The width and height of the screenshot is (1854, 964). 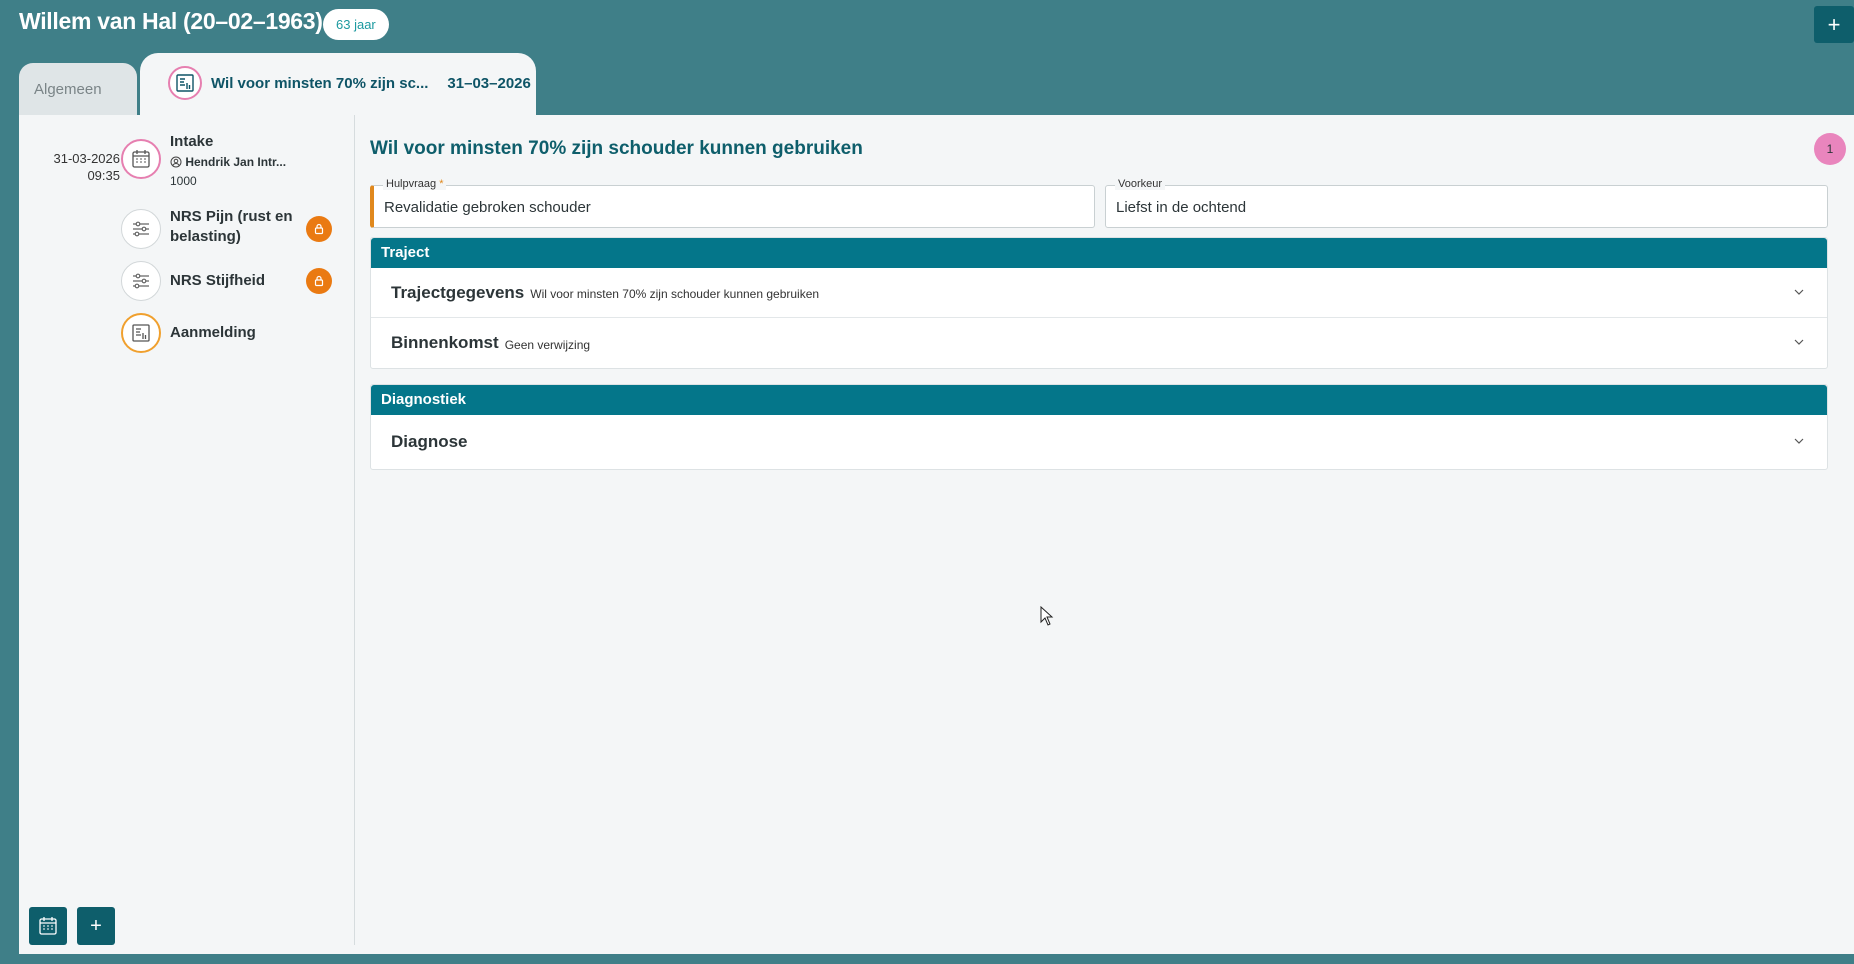 What do you see at coordinates (1047, 616) in the screenshot?
I see `mouse-cursor-icon` at bounding box center [1047, 616].